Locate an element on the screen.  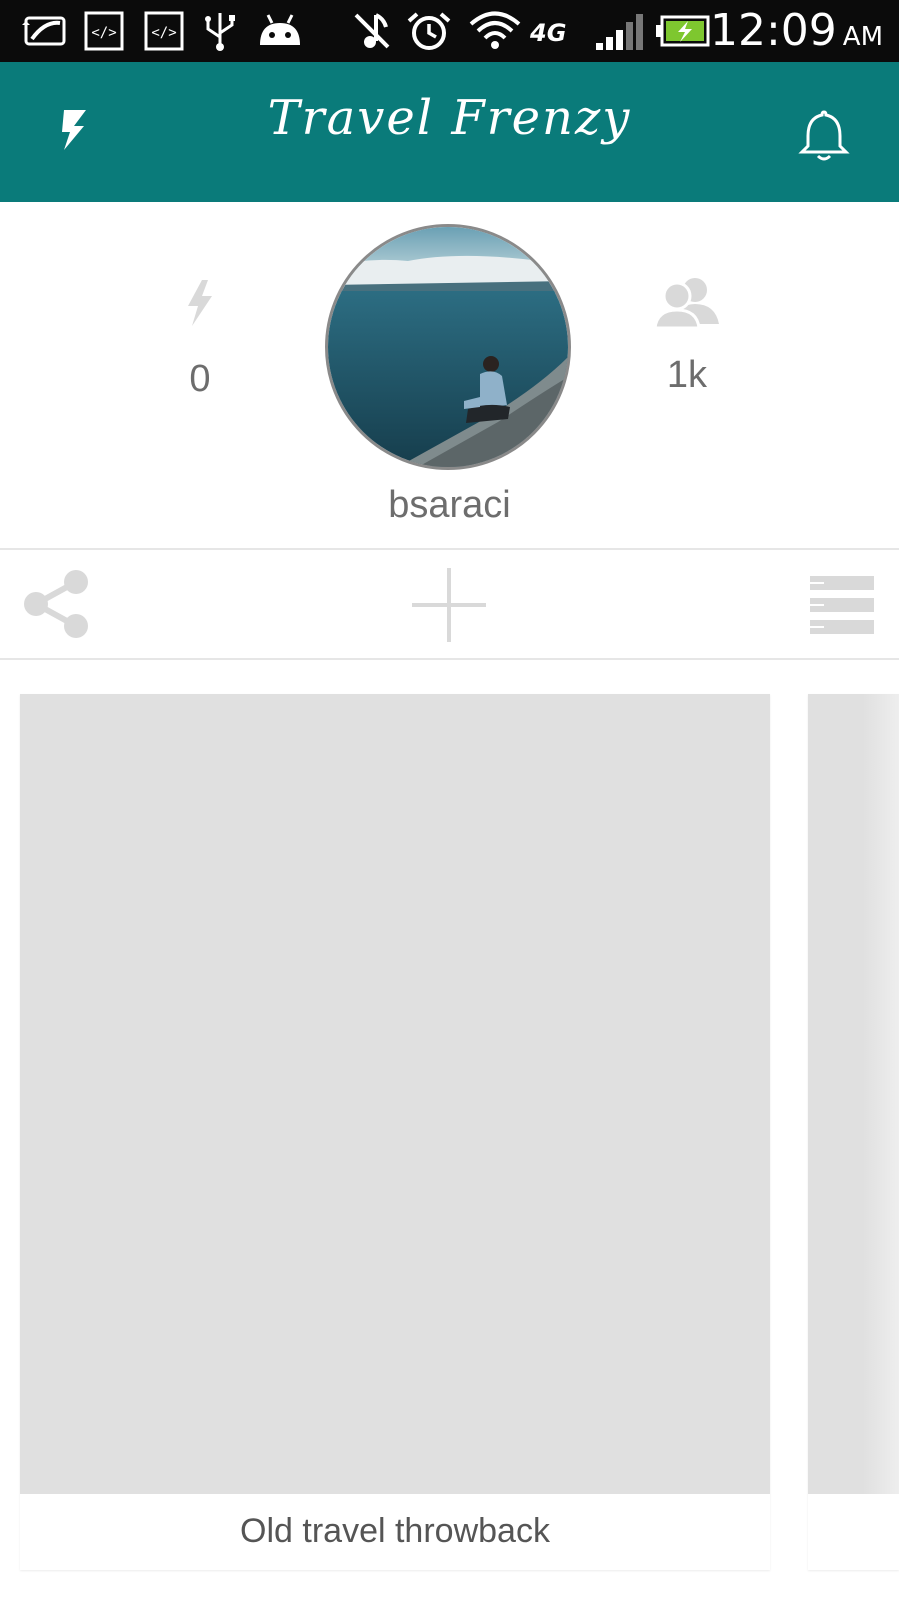
app-bar: Travel Frenzy is located at coordinates (449, 132).